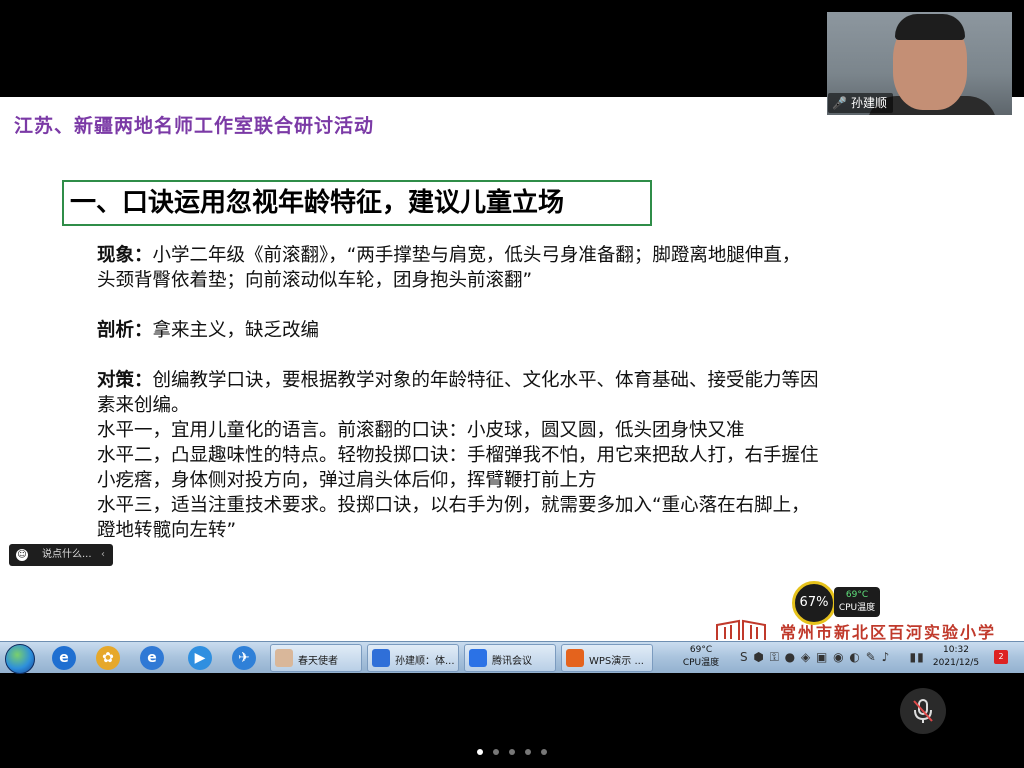 The height and width of the screenshot is (768, 1024). What do you see at coordinates (956, 663) in the screenshot?
I see `clock-date: 2021/12/5` at bounding box center [956, 663].